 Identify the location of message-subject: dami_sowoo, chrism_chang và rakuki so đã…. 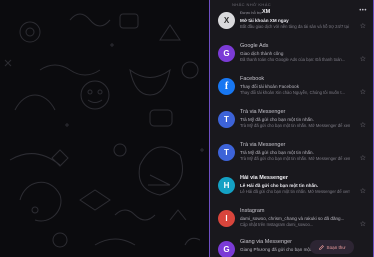
(292, 218).